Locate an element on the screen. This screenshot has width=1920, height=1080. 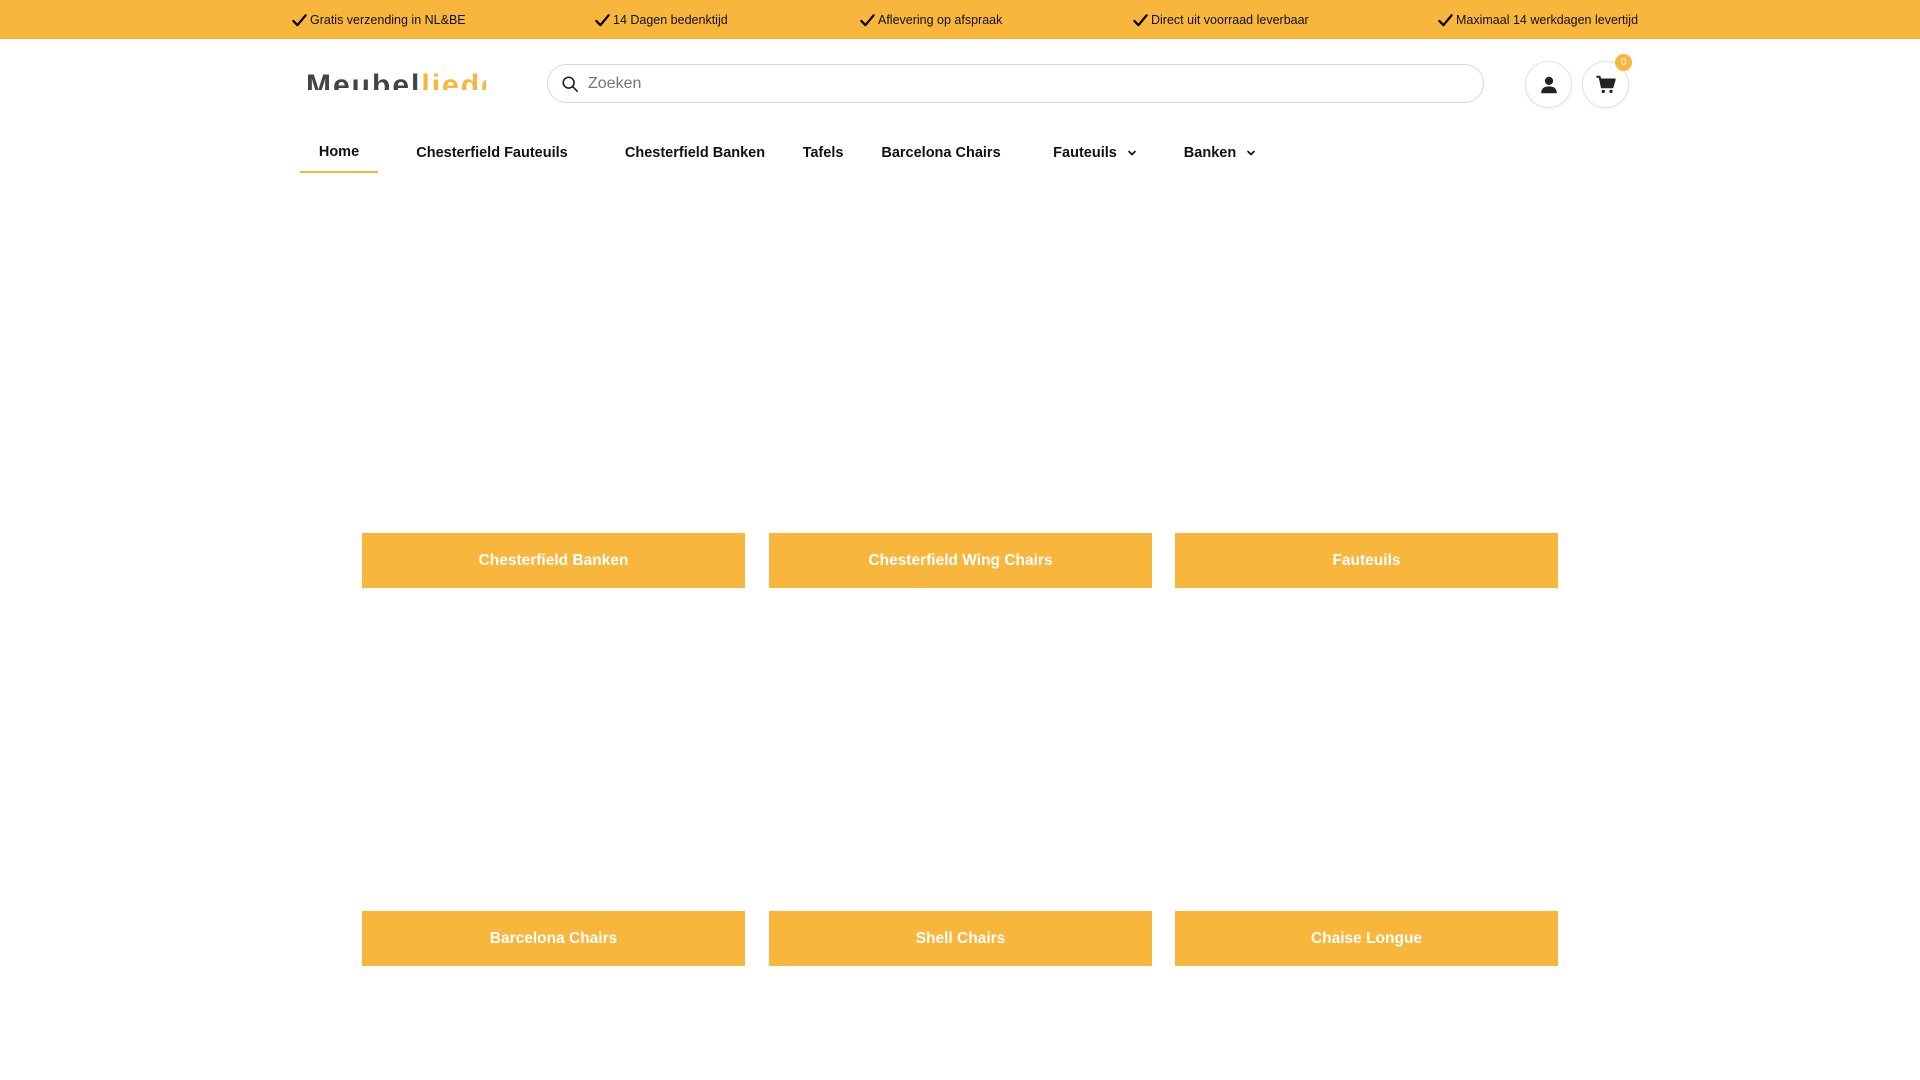
cart-count-badge: 0 is located at coordinates (1623, 62).